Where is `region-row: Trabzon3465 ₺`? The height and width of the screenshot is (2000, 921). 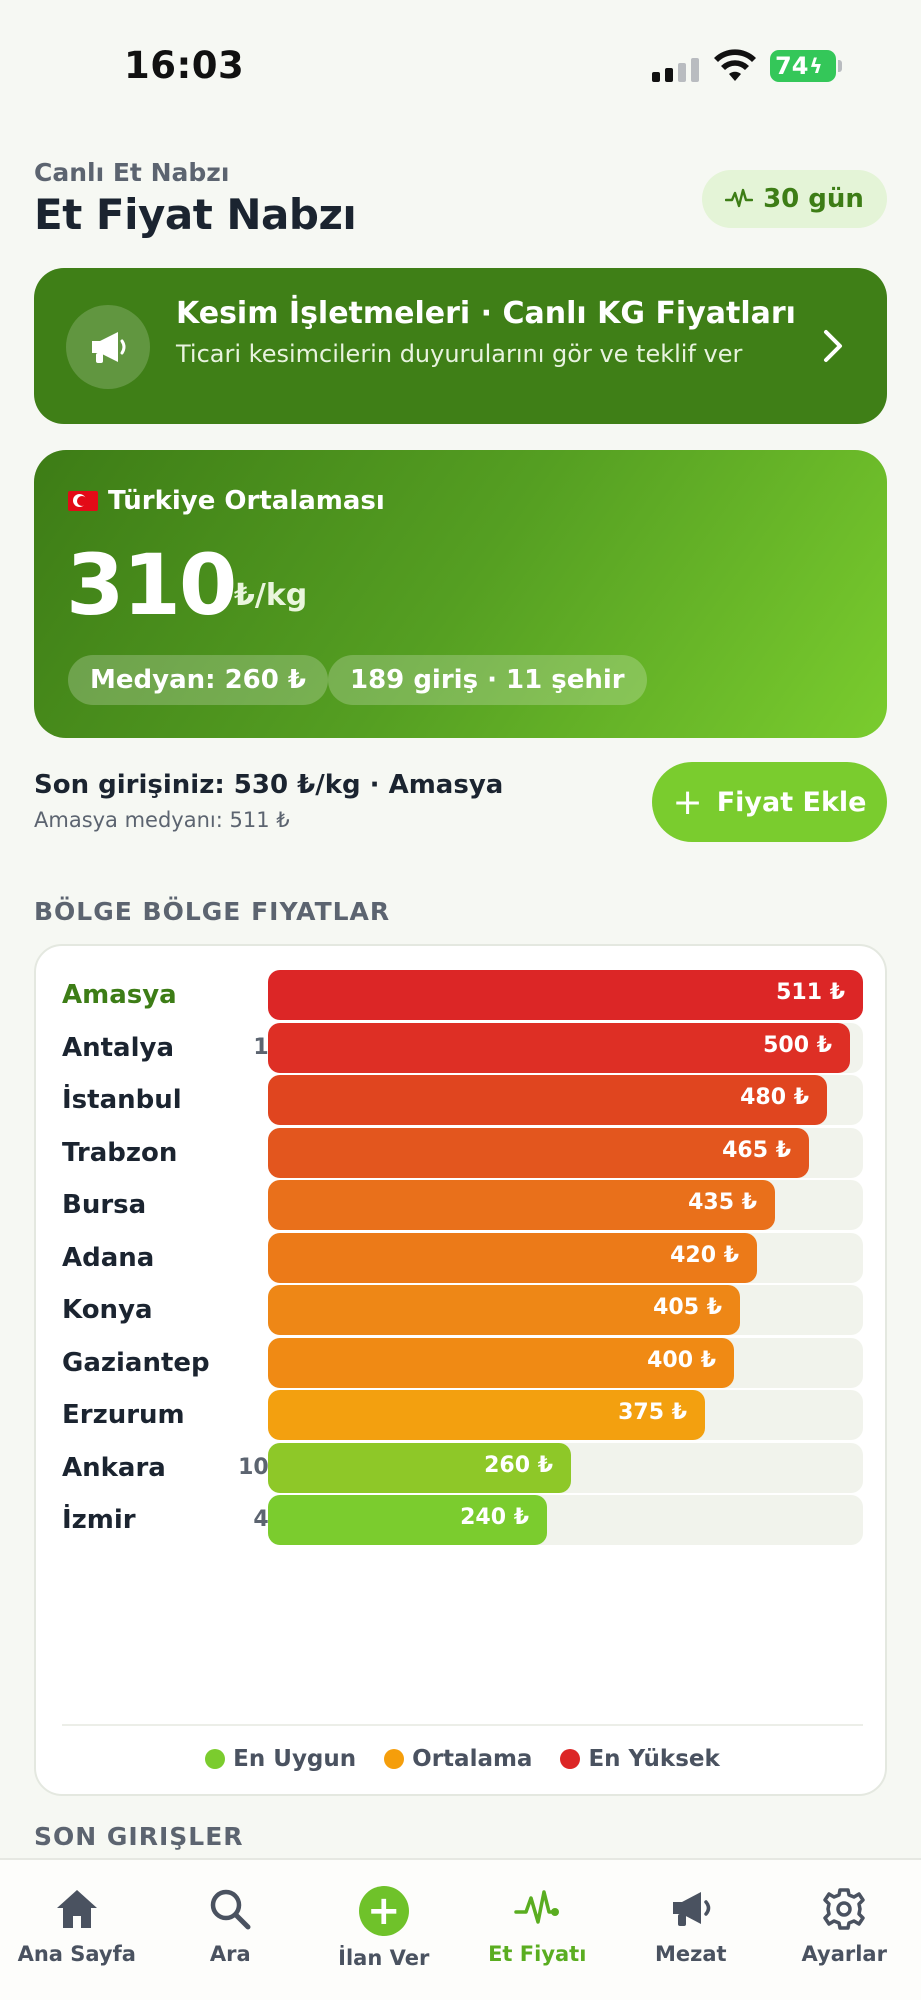
region-row: Trabzon3465 ₺ is located at coordinates (462, 1152).